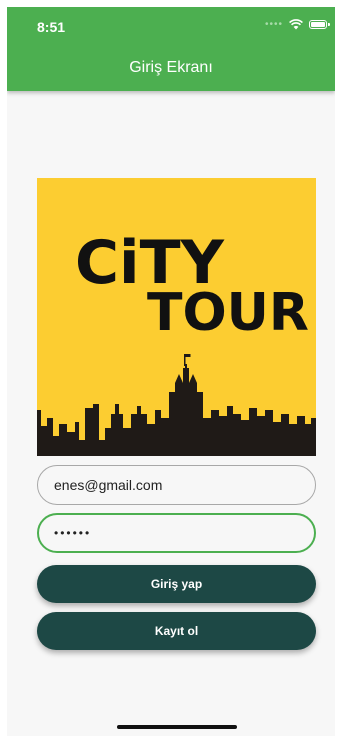 The image size is (342, 736). I want to click on home-indicator, so click(177, 727).